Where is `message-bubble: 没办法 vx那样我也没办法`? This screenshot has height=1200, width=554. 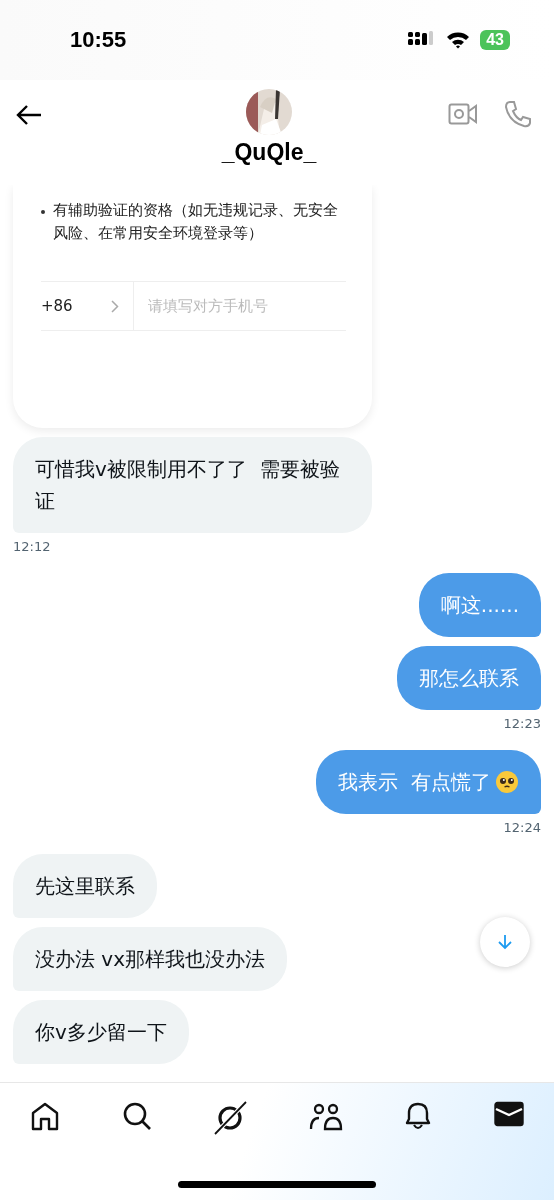
message-bubble: 没办法 vx那样我也没办法 is located at coordinates (150, 959).